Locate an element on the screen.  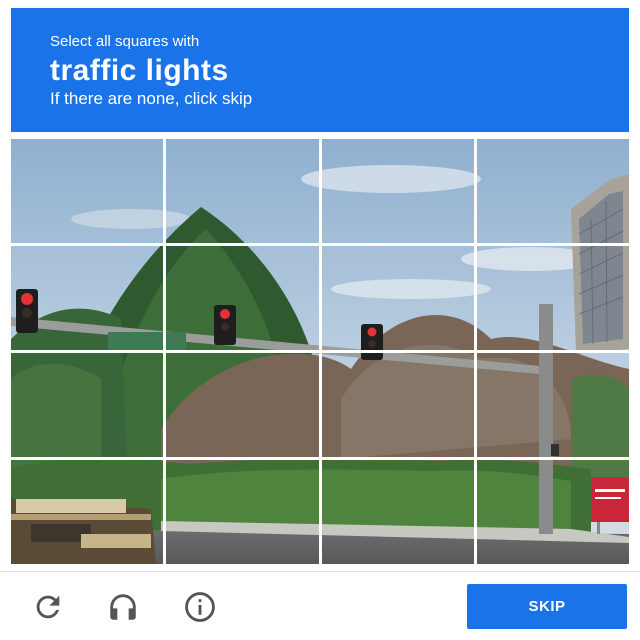
audio-challenge-button is located at coordinates (123, 607).